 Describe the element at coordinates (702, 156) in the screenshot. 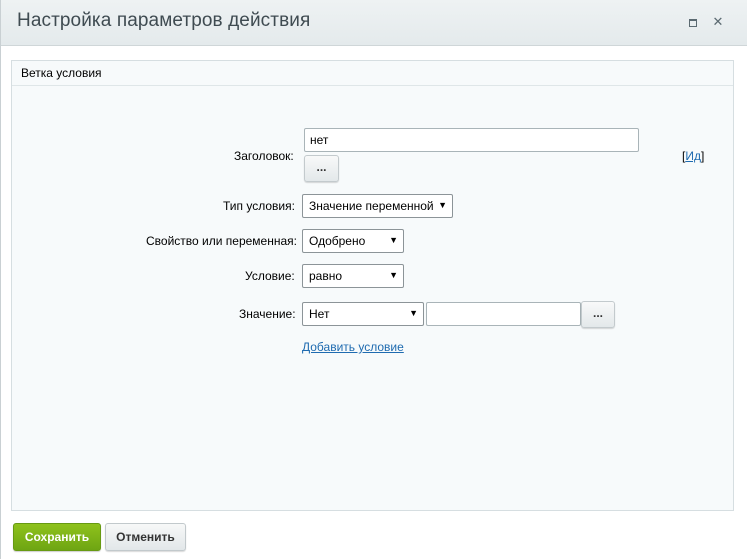

I see `id-link-close: ]` at that location.